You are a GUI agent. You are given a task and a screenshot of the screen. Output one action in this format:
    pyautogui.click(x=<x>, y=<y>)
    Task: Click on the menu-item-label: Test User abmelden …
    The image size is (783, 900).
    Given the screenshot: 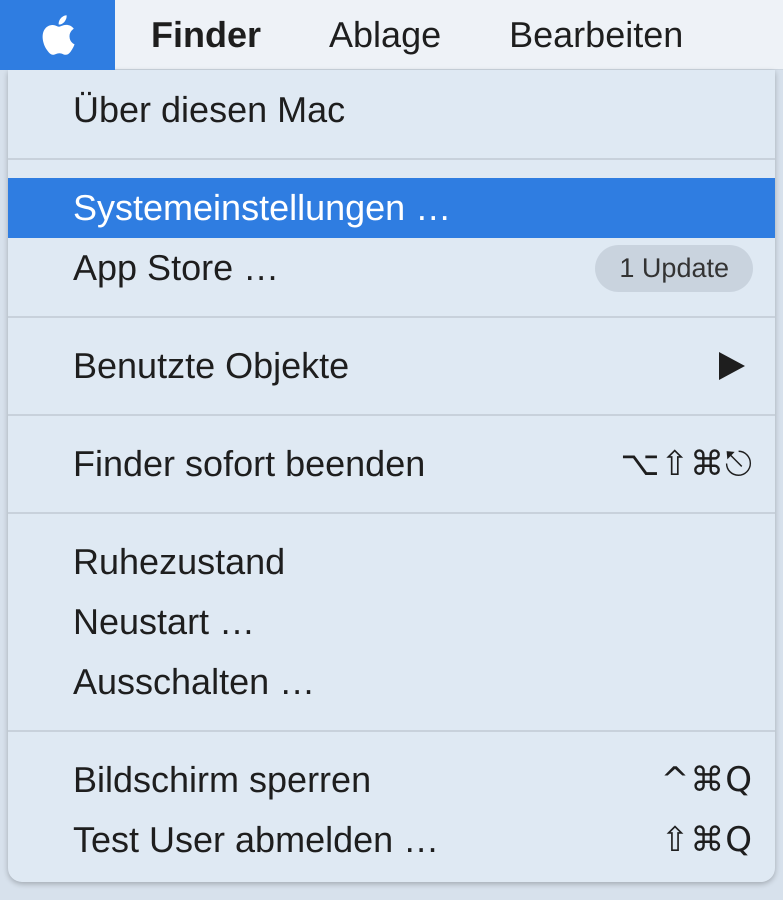 What is the action you would take?
    pyautogui.click(x=256, y=840)
    